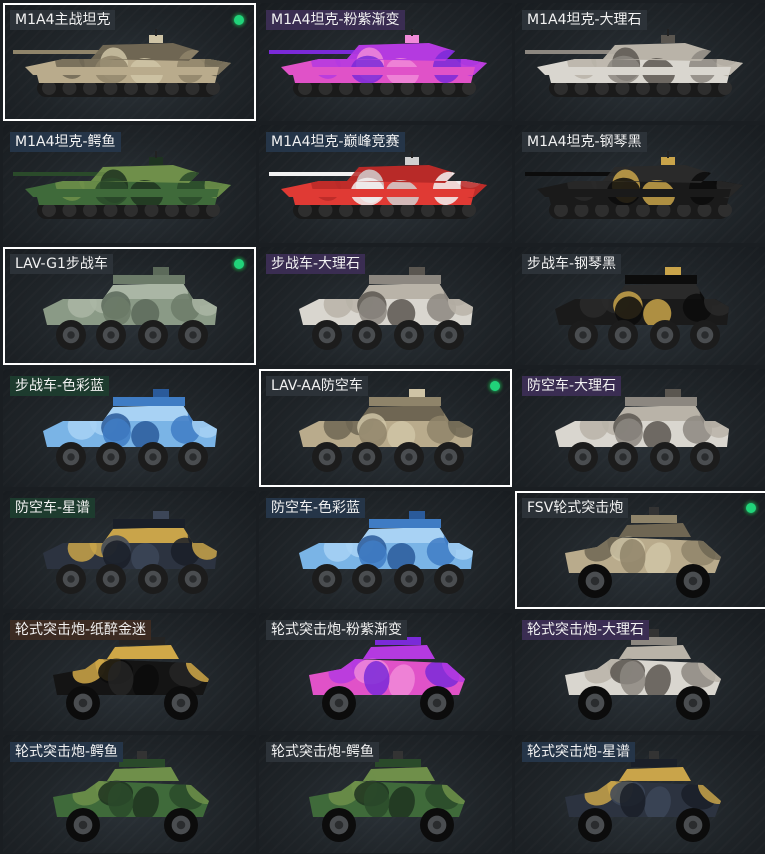 This screenshot has height=854, width=765. I want to click on skin-card: M1A4坦克-大理石, so click(640, 62).